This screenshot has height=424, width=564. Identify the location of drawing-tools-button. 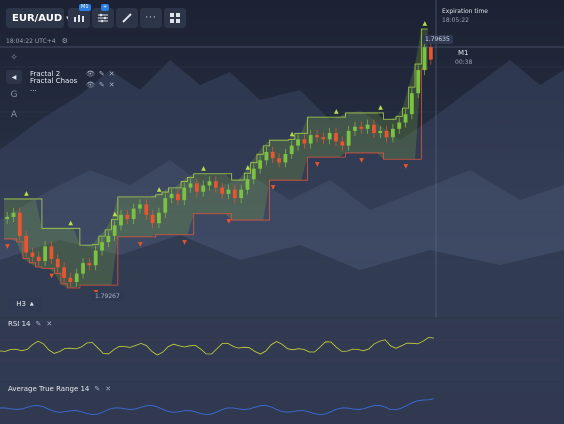
(127, 18).